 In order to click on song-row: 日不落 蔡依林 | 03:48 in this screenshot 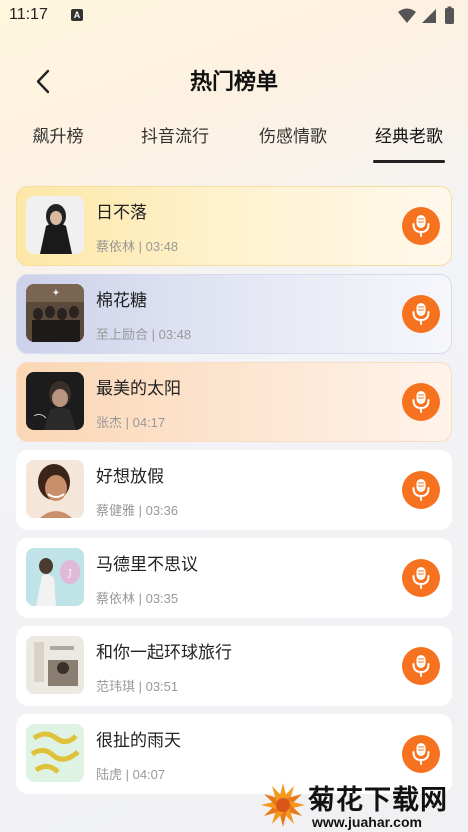, I will do `click(234, 226)`.